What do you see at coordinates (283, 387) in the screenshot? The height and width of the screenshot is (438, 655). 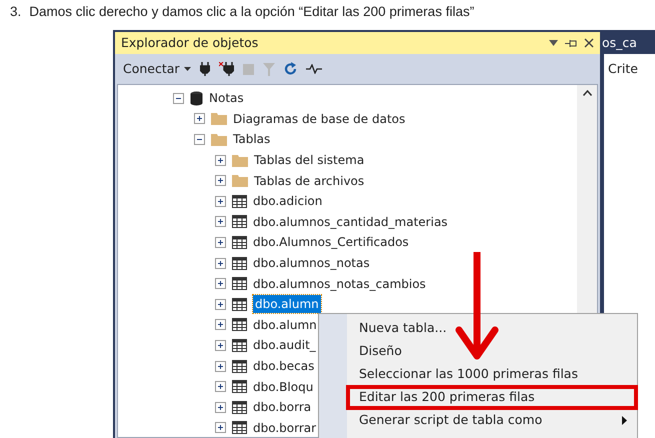 I see `tree-item: dbo.Bloqu` at bounding box center [283, 387].